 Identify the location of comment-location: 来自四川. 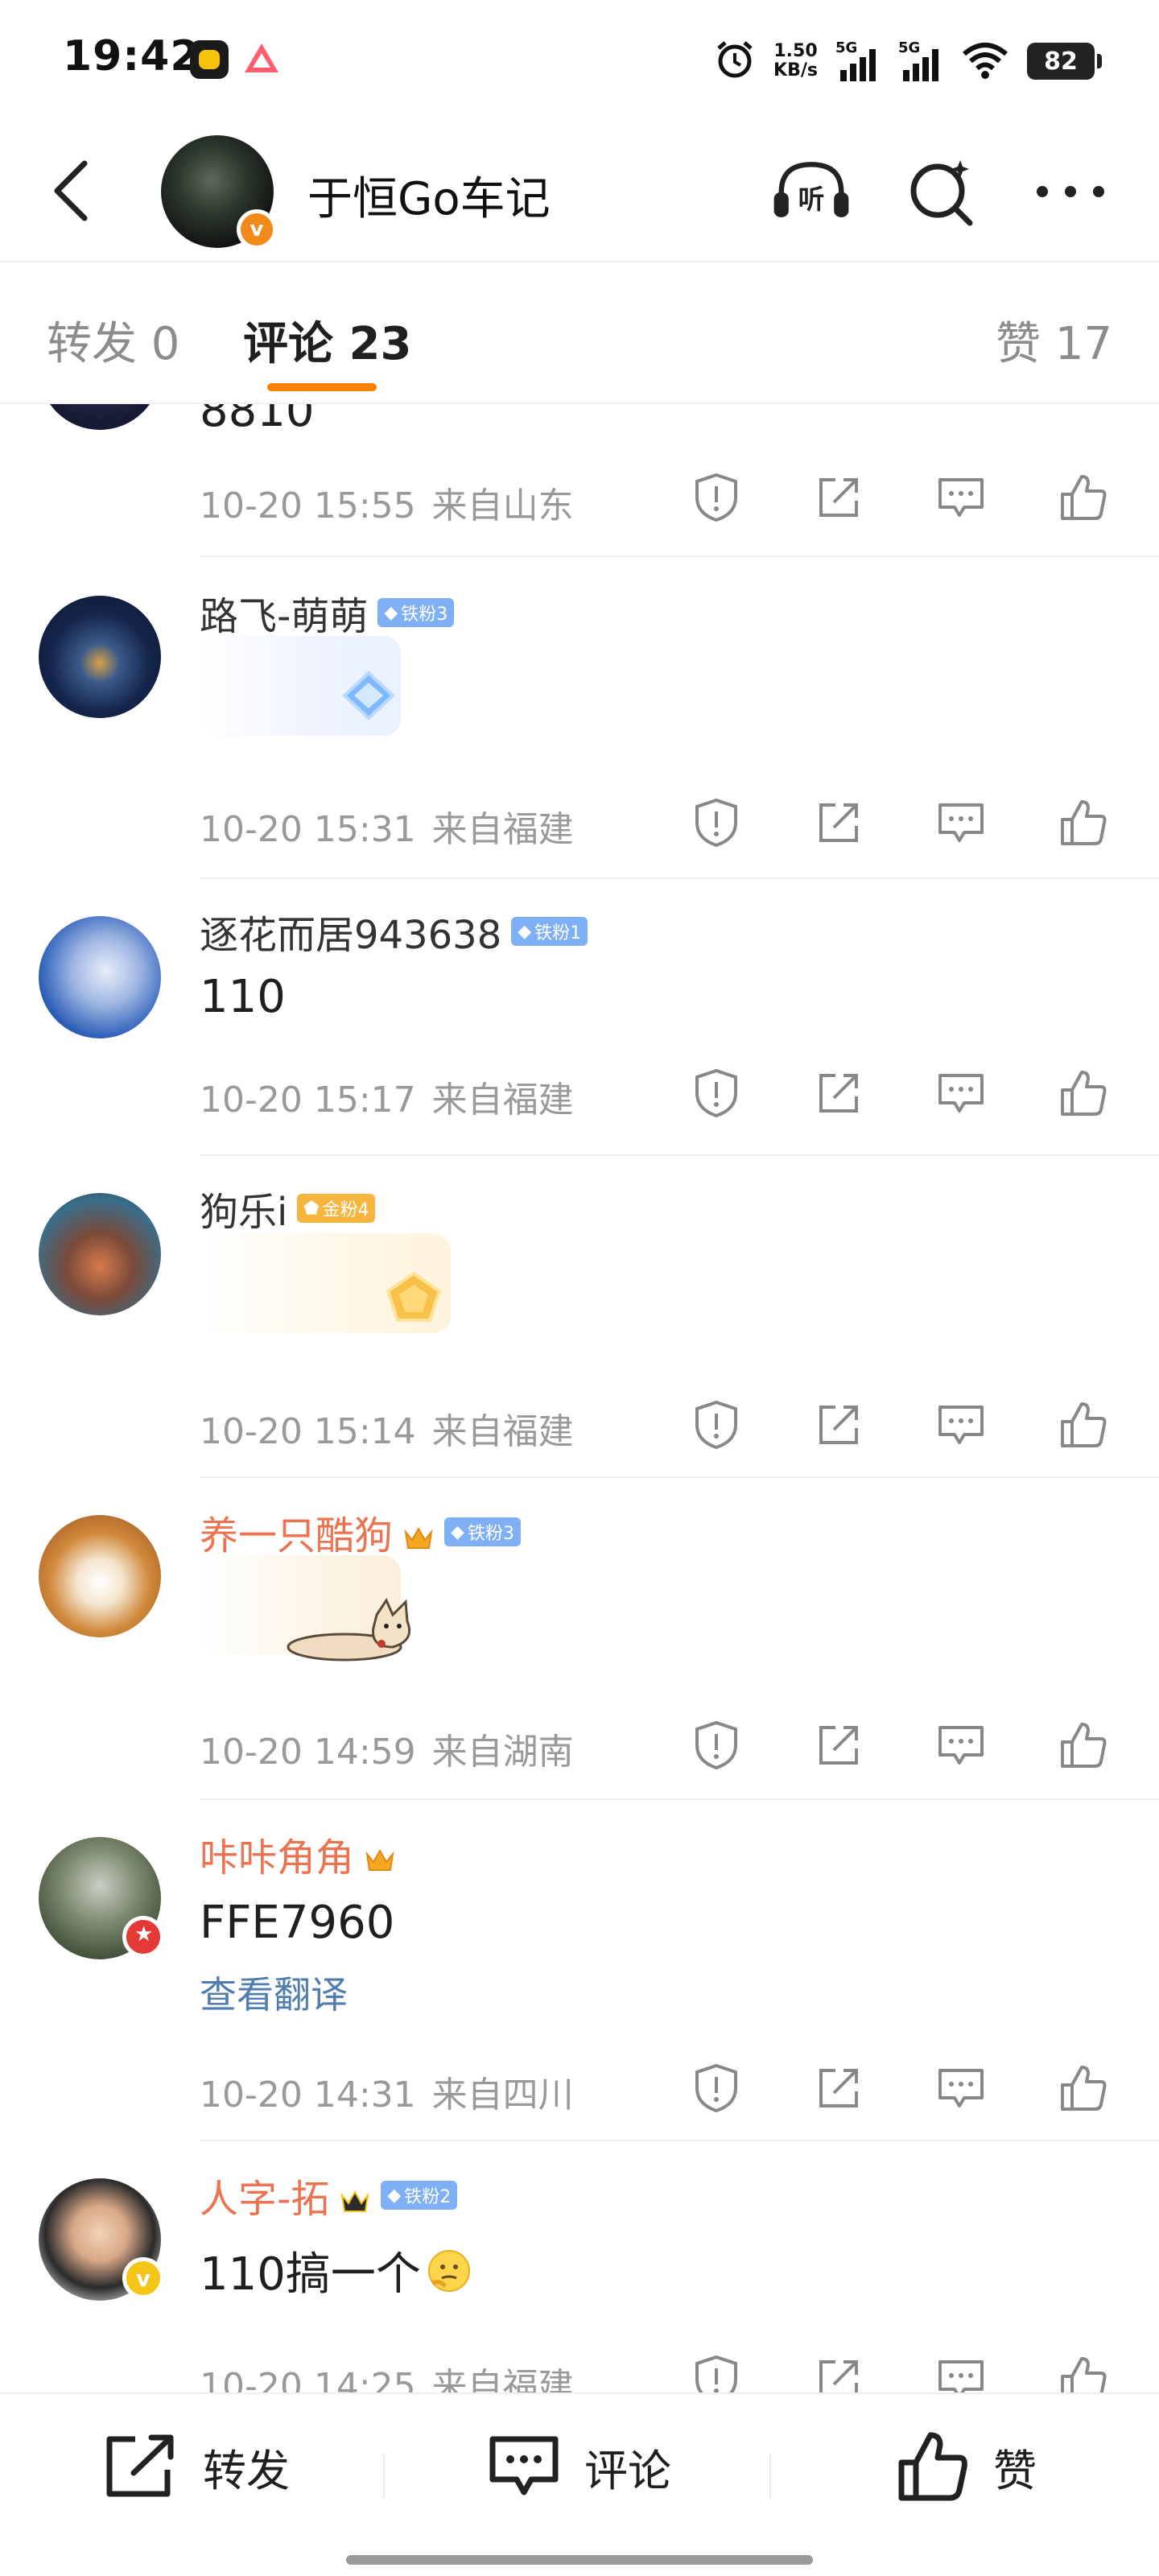
(502, 2095).